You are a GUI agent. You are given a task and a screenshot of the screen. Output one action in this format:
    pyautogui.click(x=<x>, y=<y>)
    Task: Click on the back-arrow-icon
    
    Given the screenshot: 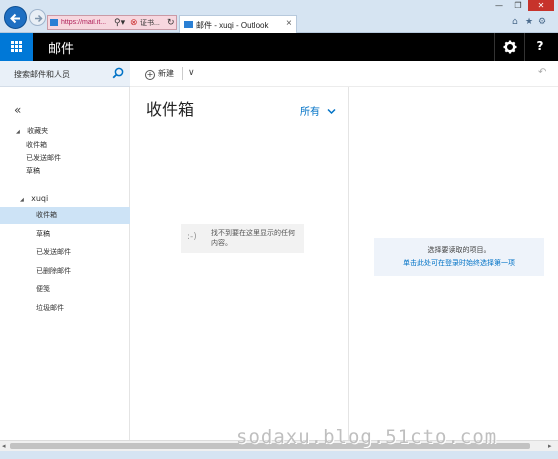 What is the action you would take?
    pyautogui.click(x=15, y=18)
    